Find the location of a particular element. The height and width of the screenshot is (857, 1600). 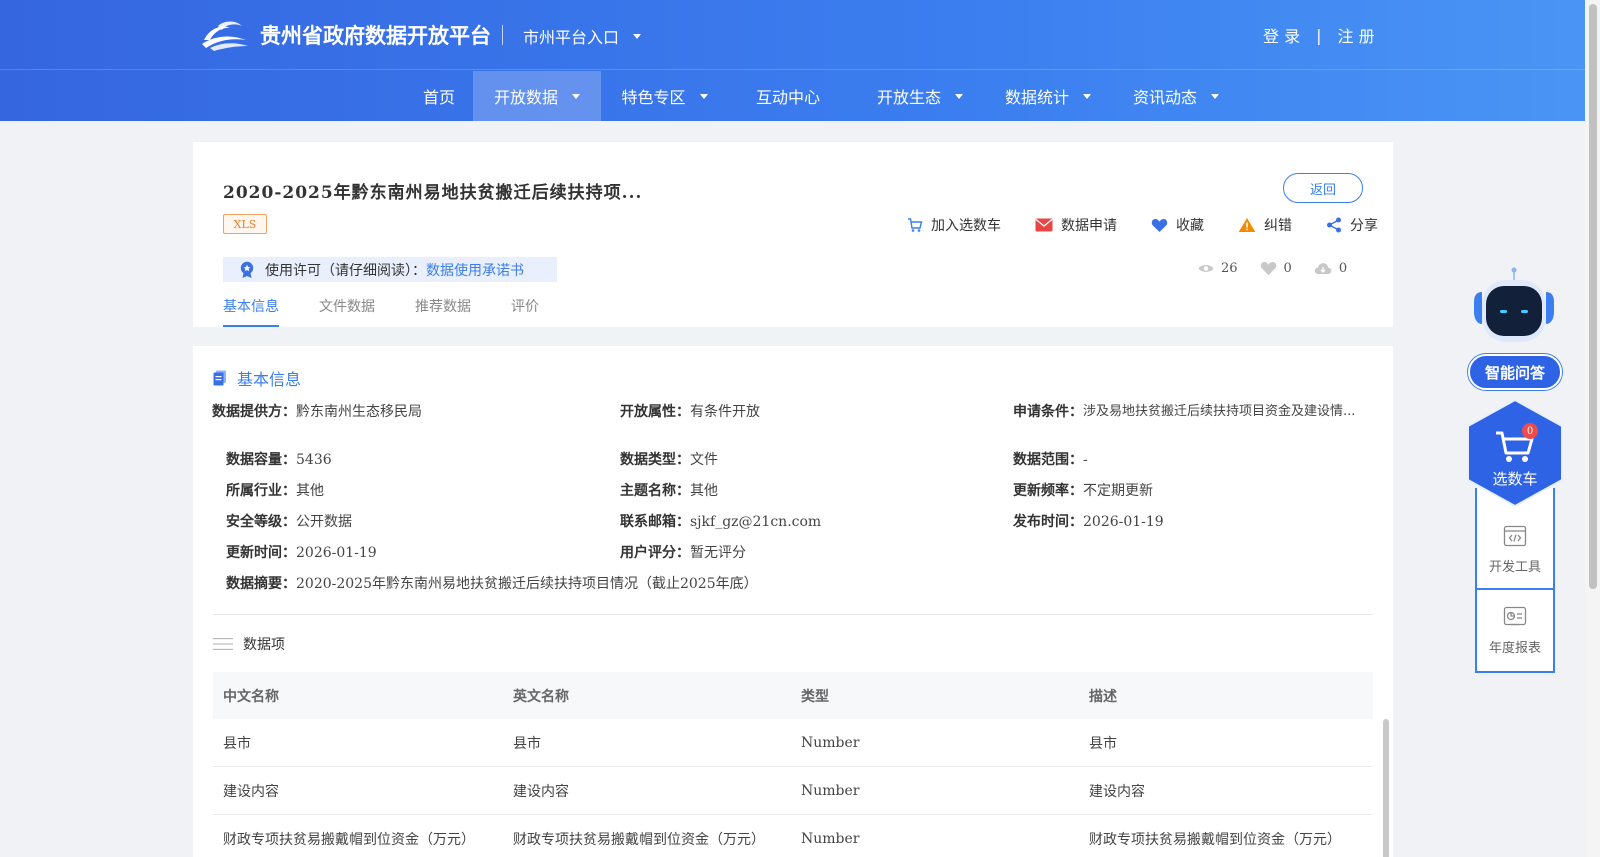

field-key: 数据类型： is located at coordinates (655, 460).